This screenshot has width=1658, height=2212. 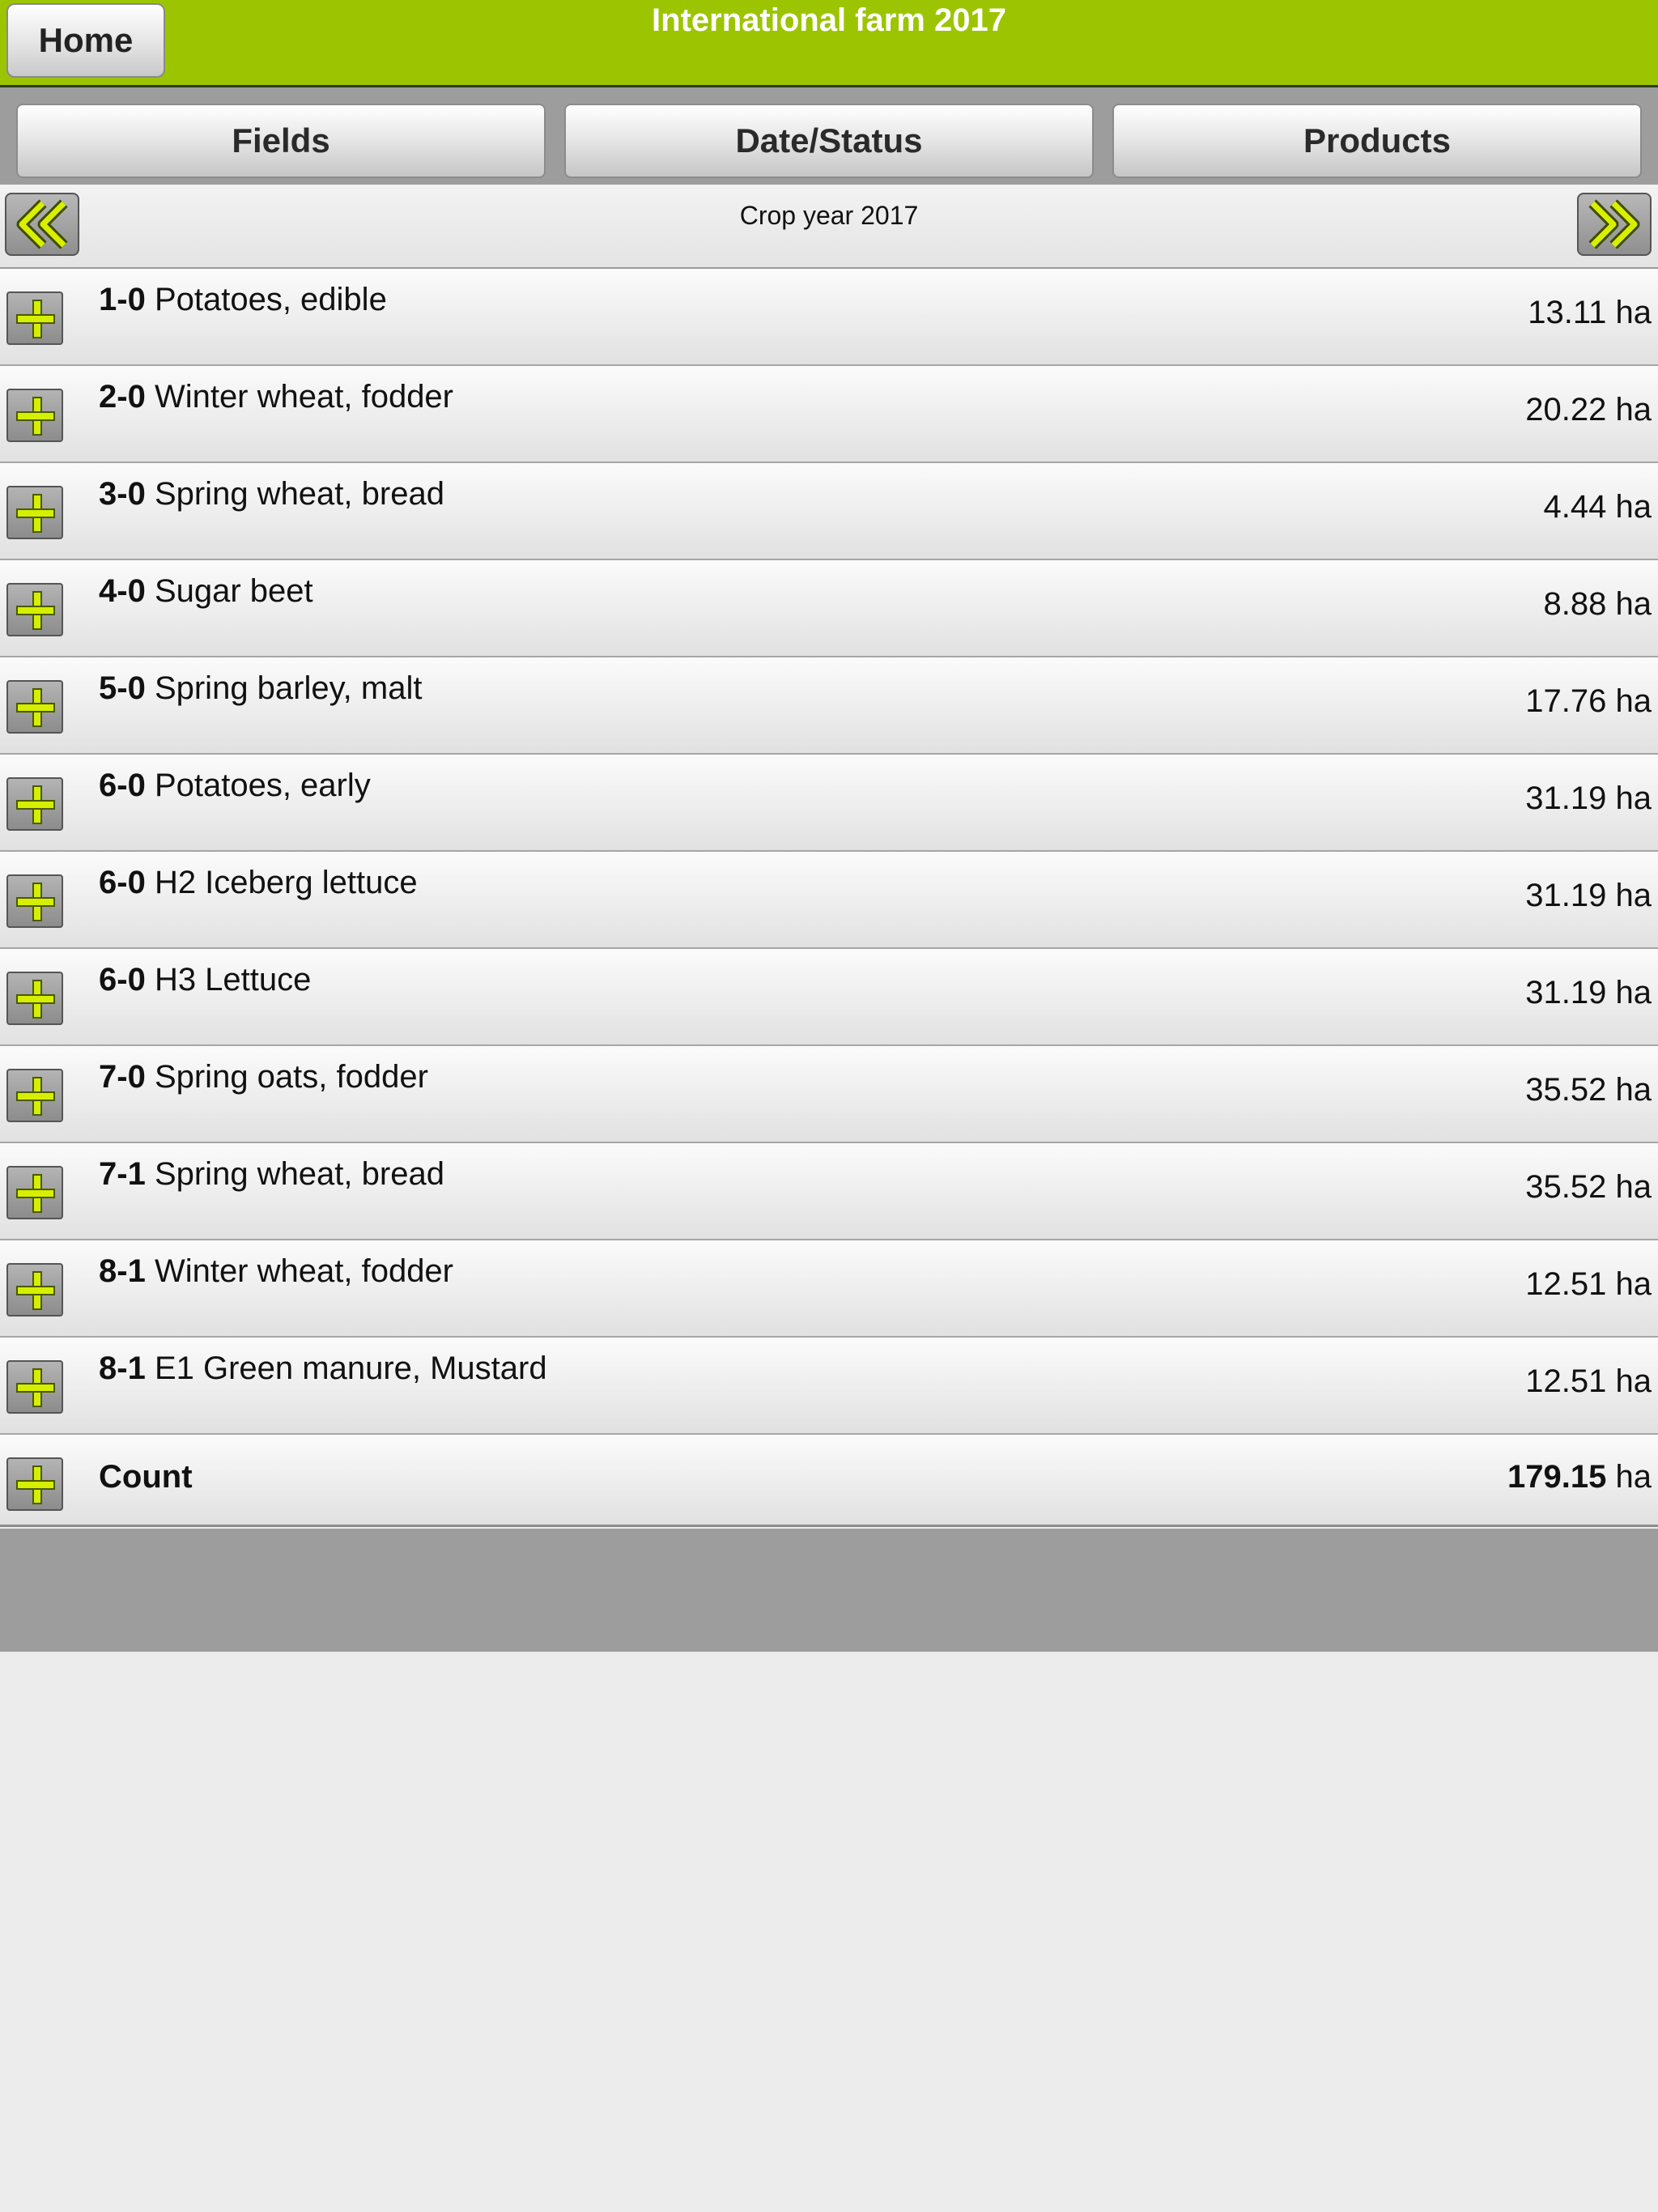 I want to click on list-item: 4-0 Sugar beet 8.88 ha, so click(x=829, y=609).